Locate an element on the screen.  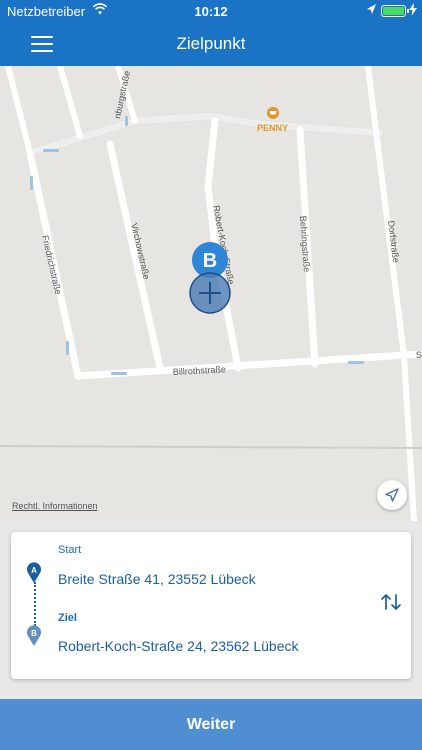
street-label: S is located at coordinates (419, 355).